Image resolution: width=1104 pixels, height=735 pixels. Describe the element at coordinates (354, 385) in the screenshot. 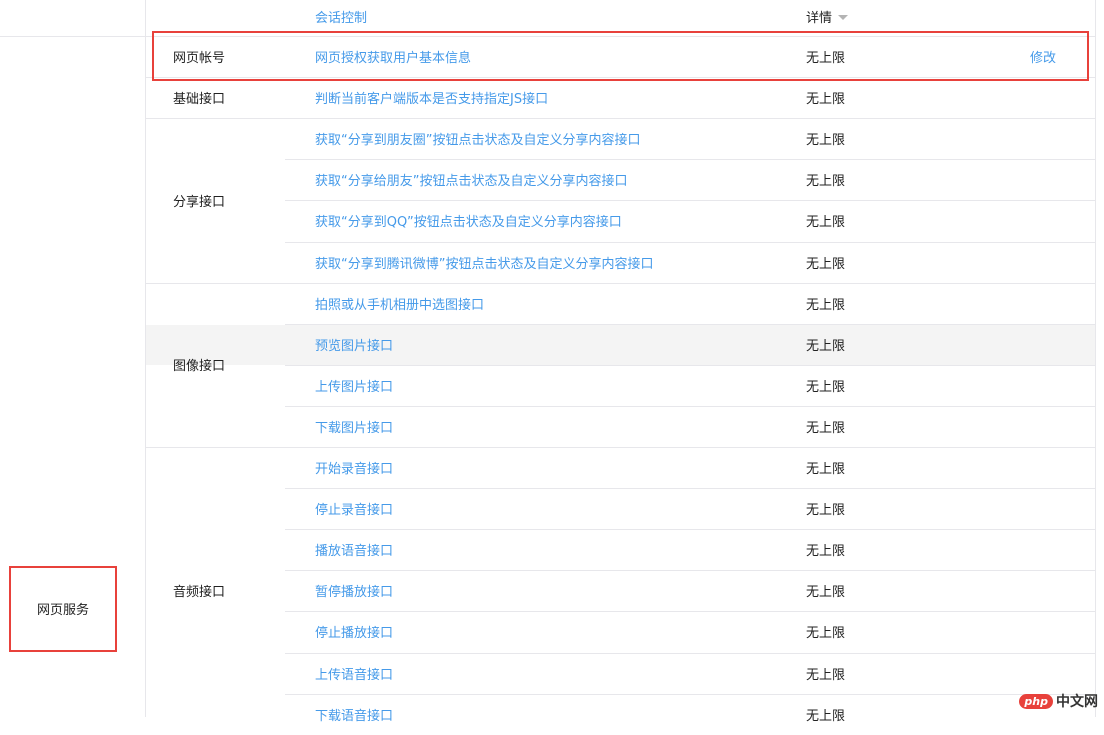

I see `api-name-link: 上传图片接口` at that location.